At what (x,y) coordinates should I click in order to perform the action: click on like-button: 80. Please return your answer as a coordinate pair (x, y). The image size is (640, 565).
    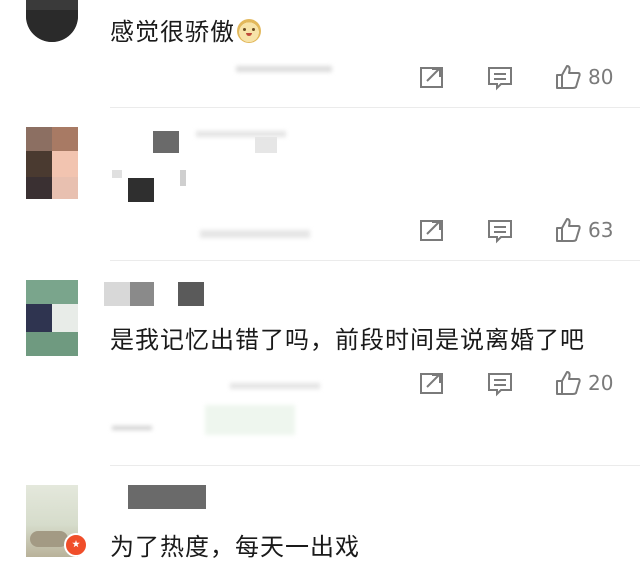
    Looking at the image, I should click on (583, 77).